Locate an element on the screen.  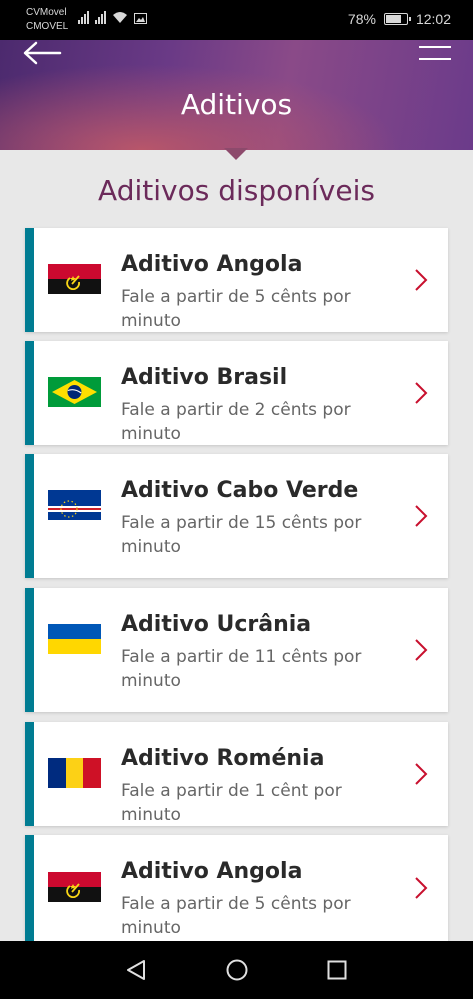
addon-subtitle: Fale a partir de 11 cênts por minuto is located at coordinates (241, 669).